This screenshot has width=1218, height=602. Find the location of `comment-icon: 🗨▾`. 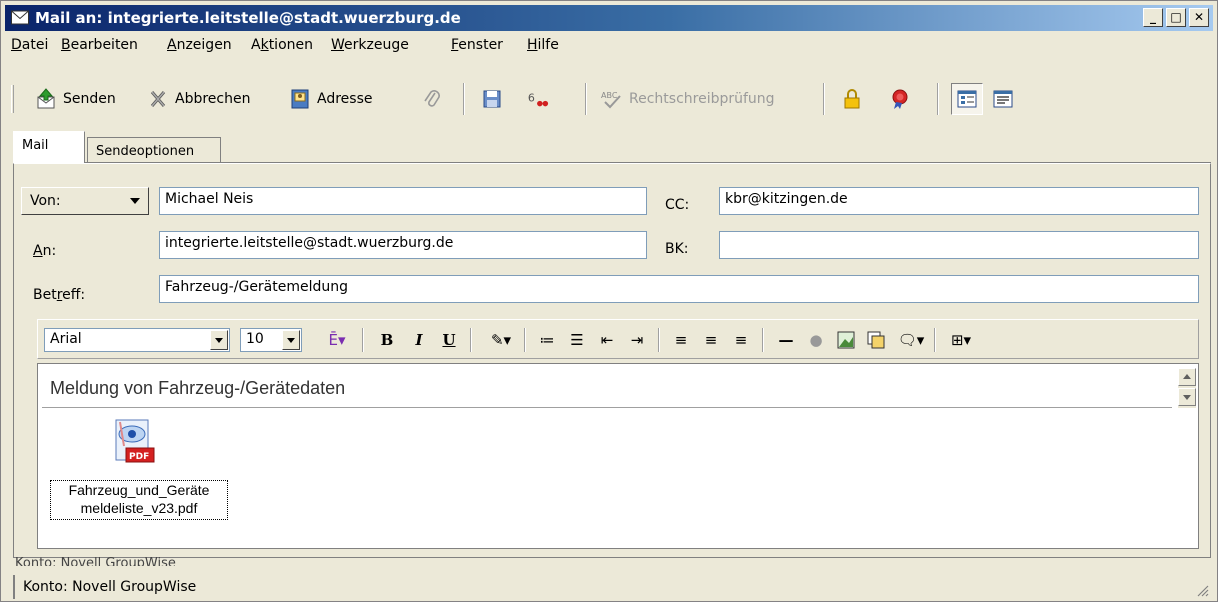

comment-icon: 🗨▾ is located at coordinates (911, 340).